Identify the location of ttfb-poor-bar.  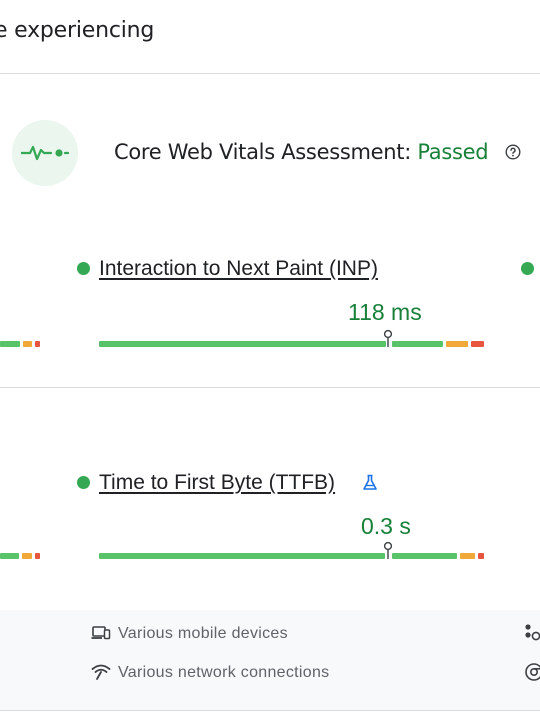
(481, 556).